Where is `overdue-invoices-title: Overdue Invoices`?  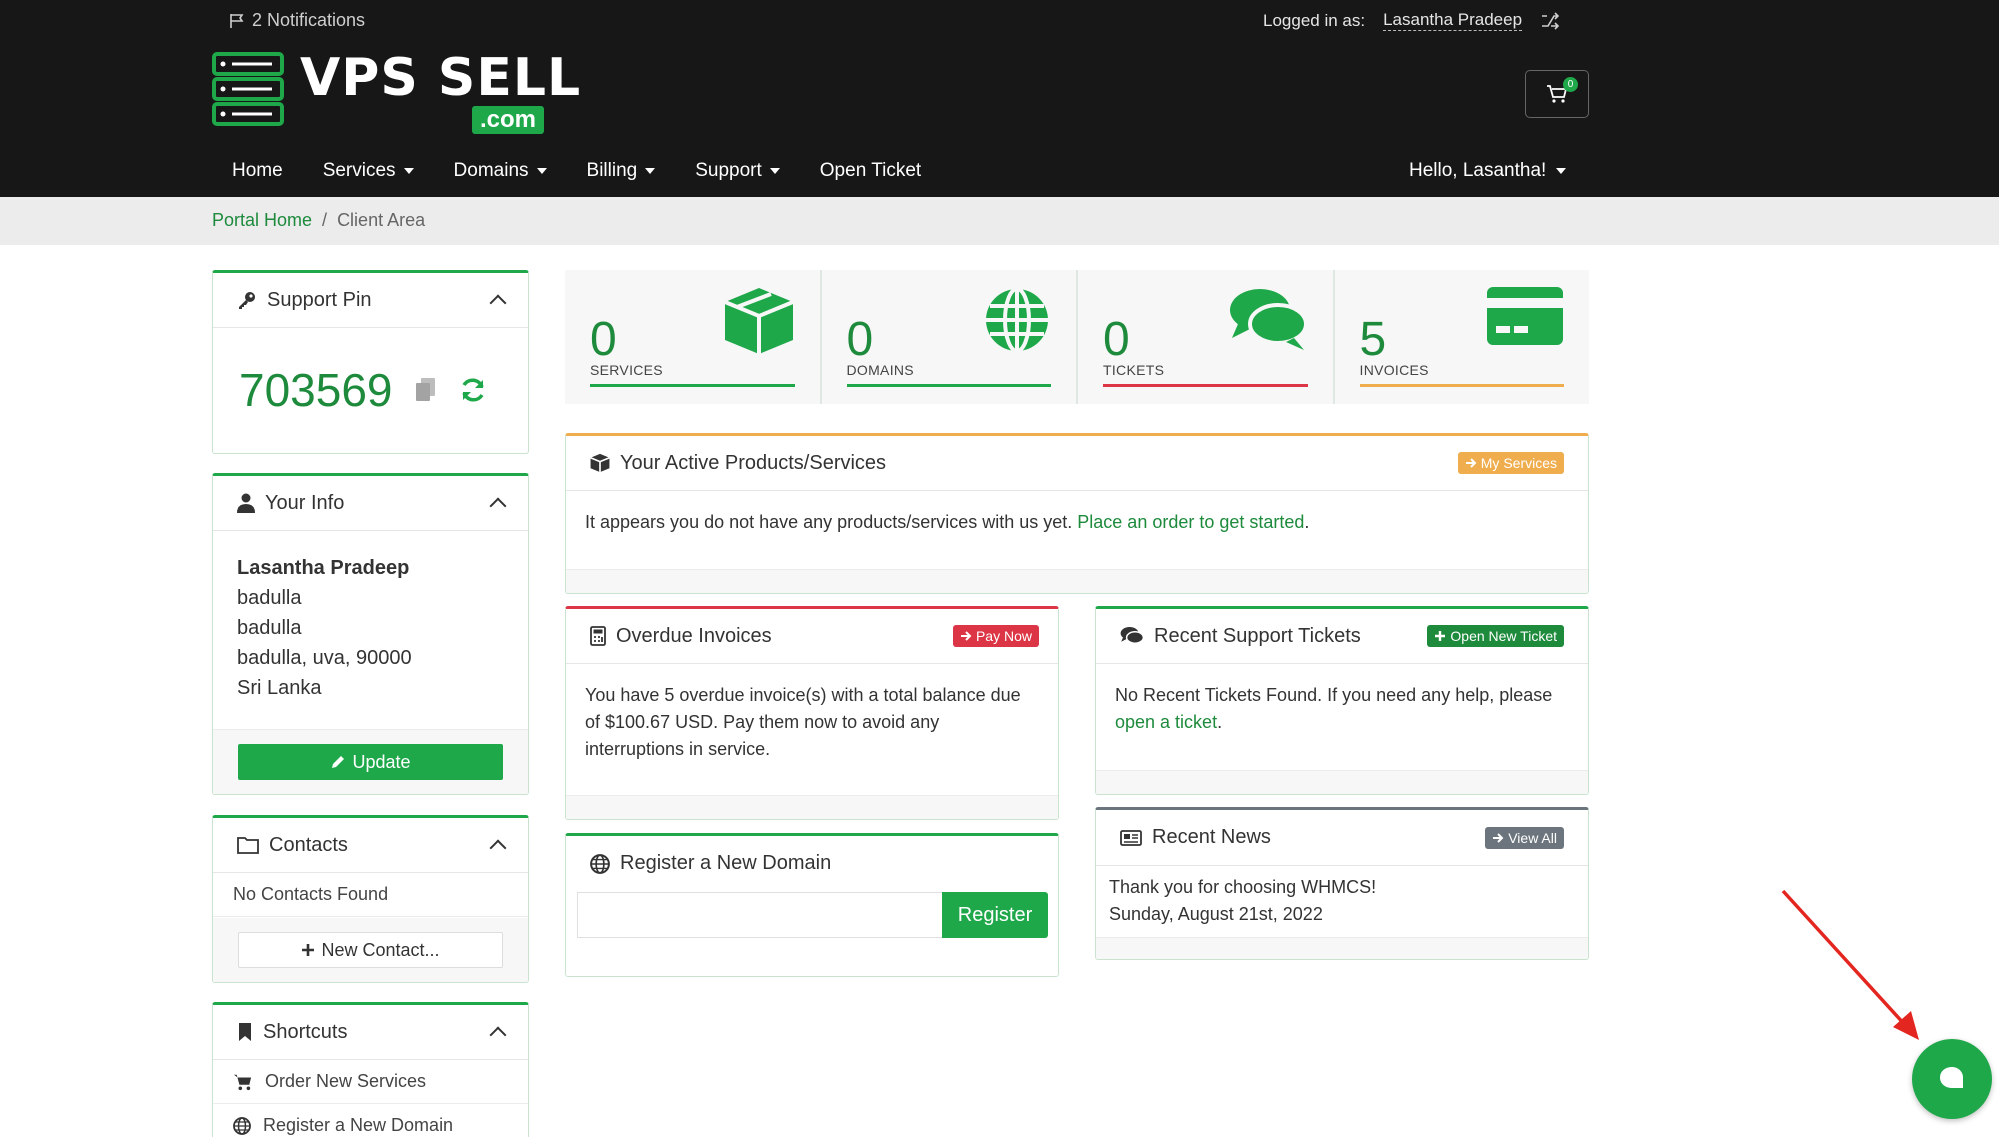
overdue-invoices-title: Overdue Invoices is located at coordinates (694, 635).